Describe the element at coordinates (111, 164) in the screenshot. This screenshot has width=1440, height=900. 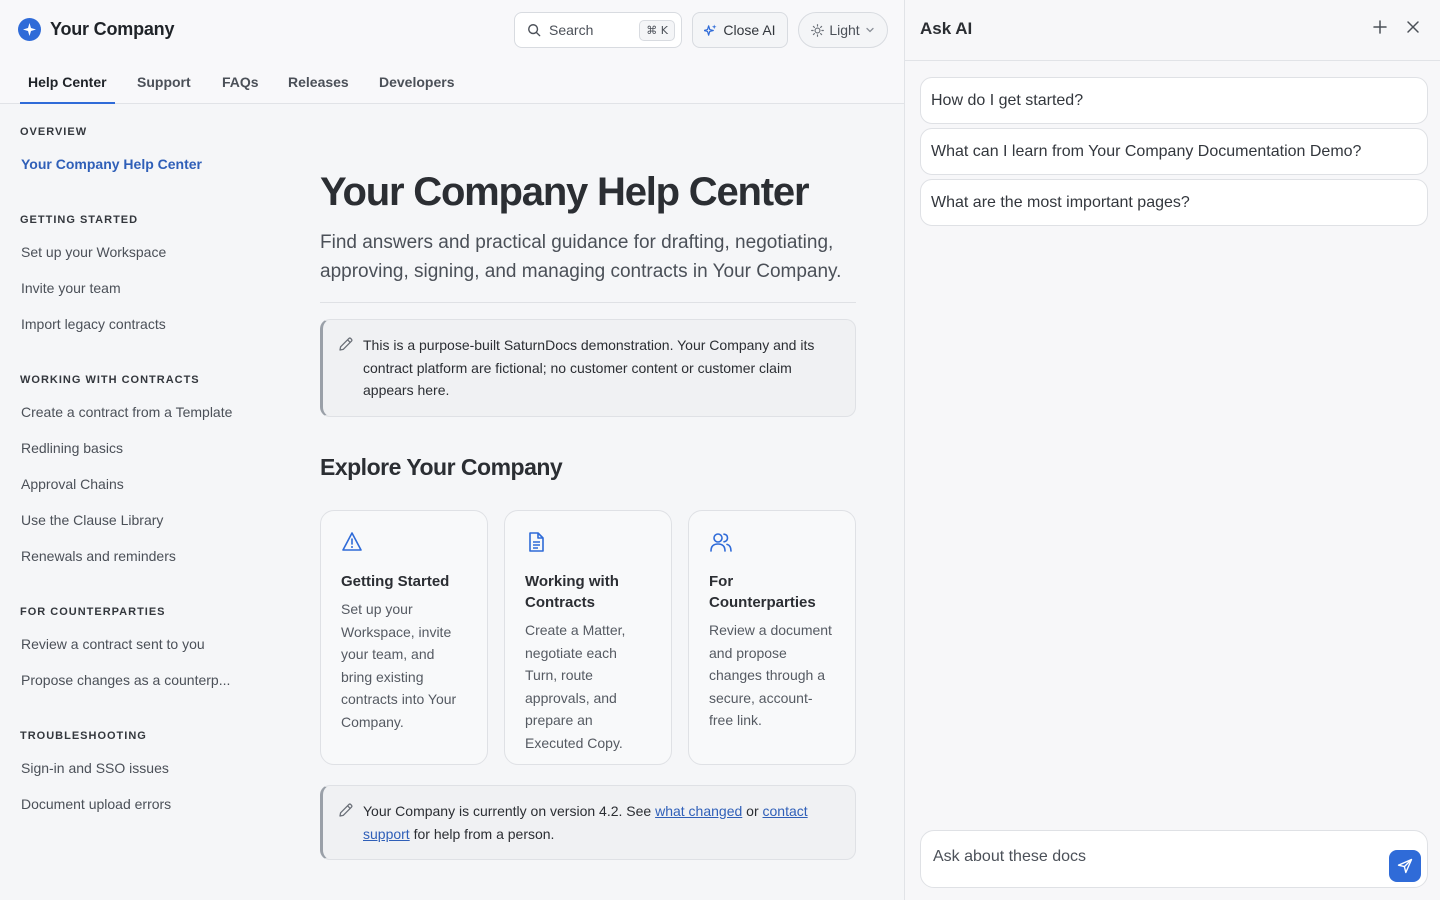
I see `sidebar-item-help-center: Your Company Help Center` at that location.